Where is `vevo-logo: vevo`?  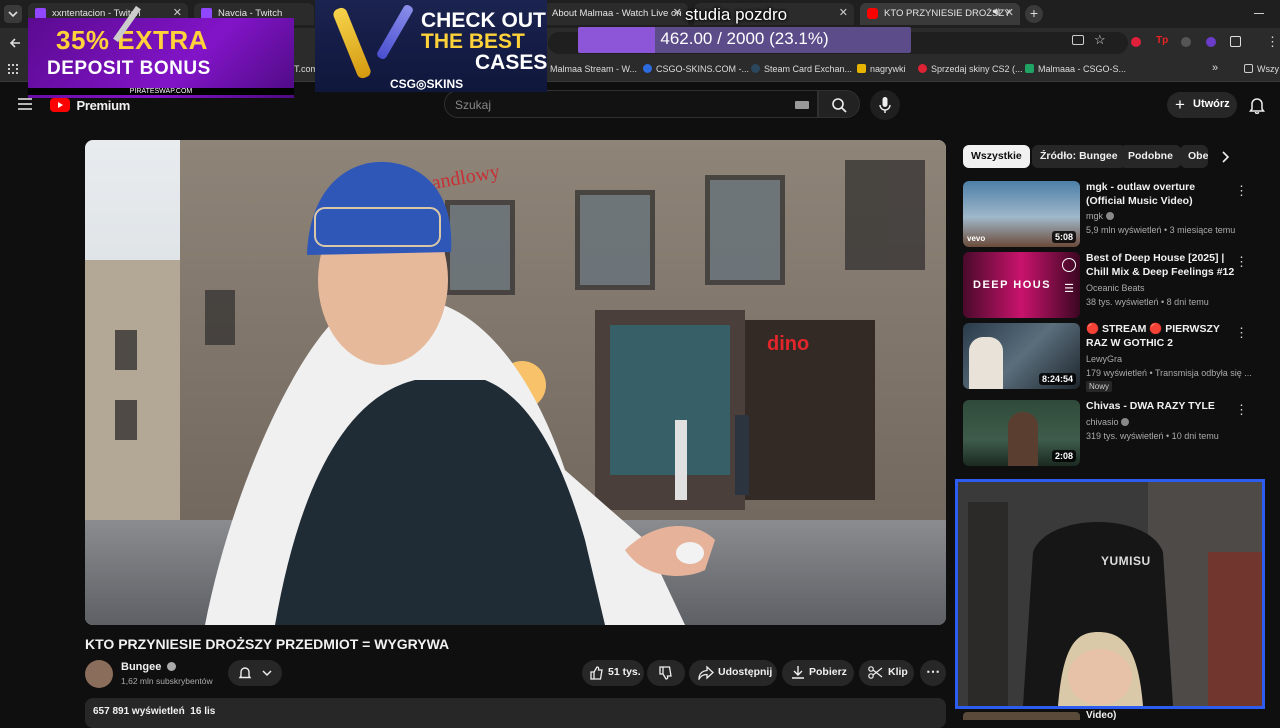
vevo-logo: vevo is located at coordinates (976, 238).